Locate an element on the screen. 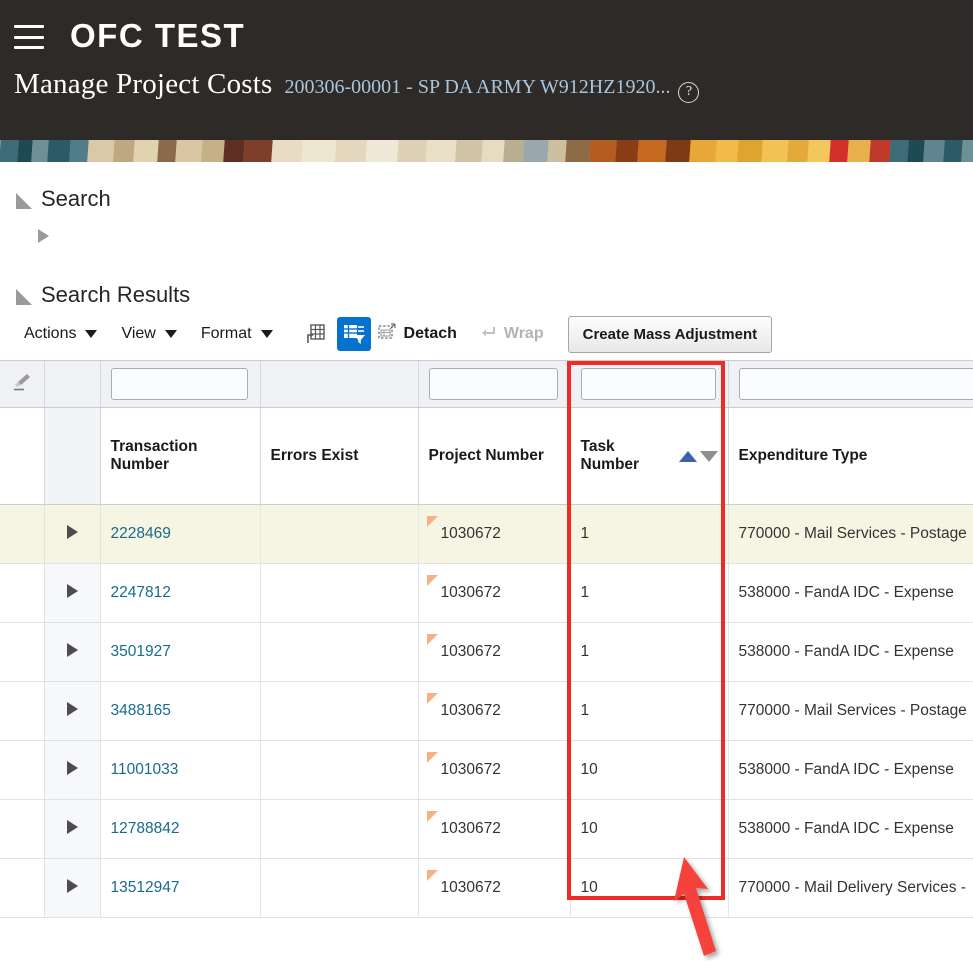 The height and width of the screenshot is (966, 973). filter-input-transaction-number is located at coordinates (179, 384).